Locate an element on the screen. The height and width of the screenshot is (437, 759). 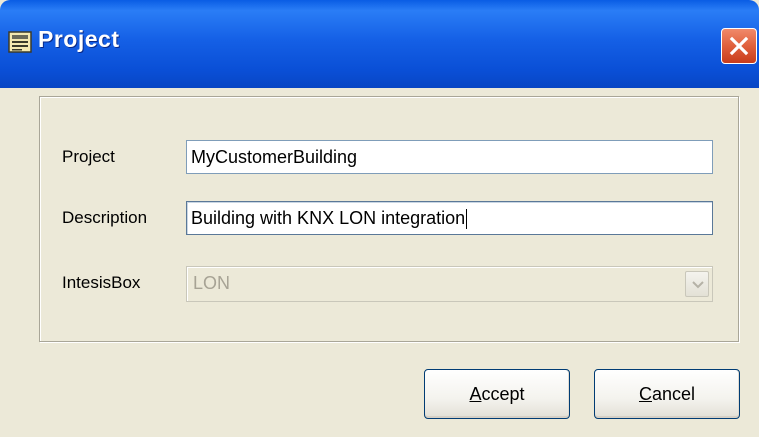
intesisbox-selected-value: LON is located at coordinates (212, 283).